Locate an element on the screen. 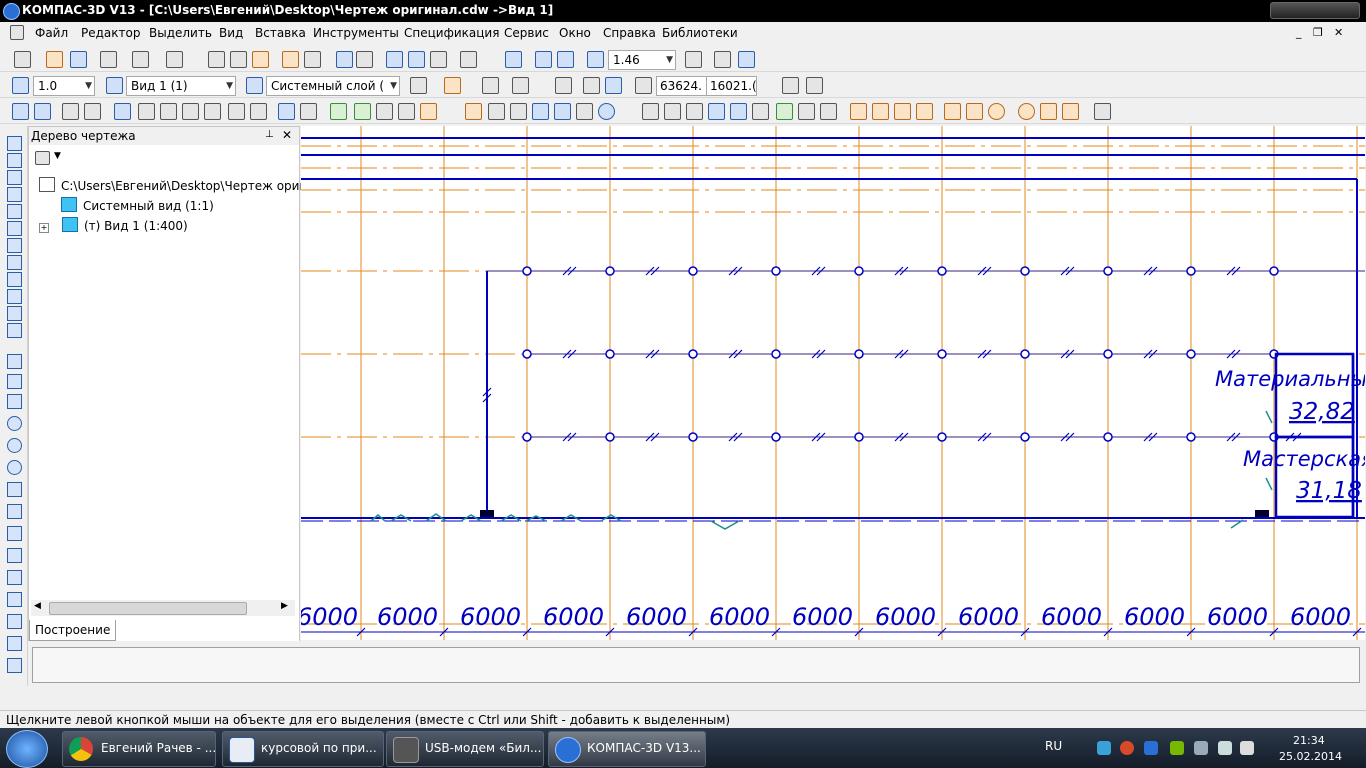 This screenshot has height=768, width=1366. frame-icon is located at coordinates (650, 111).